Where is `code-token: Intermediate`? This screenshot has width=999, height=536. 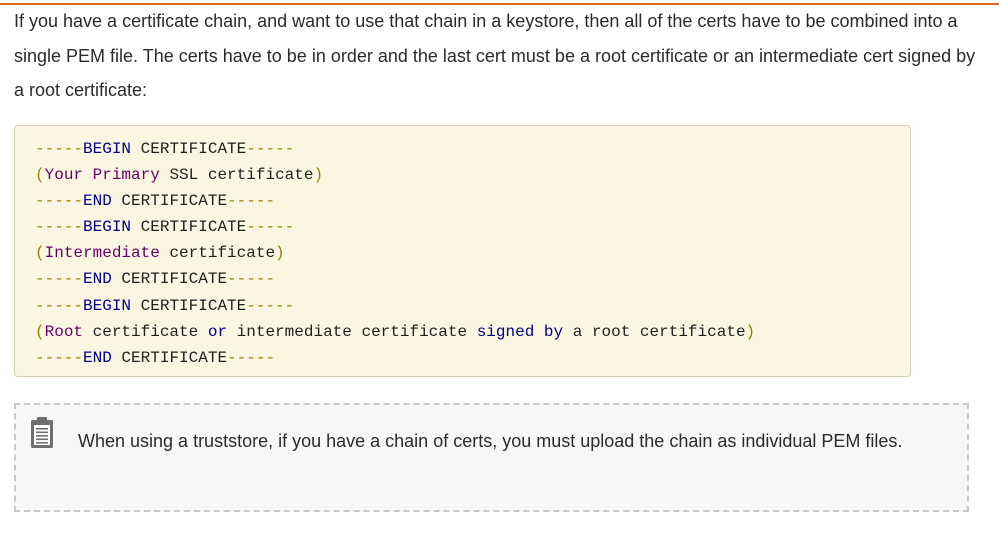
code-token: Intermediate is located at coordinates (102, 253).